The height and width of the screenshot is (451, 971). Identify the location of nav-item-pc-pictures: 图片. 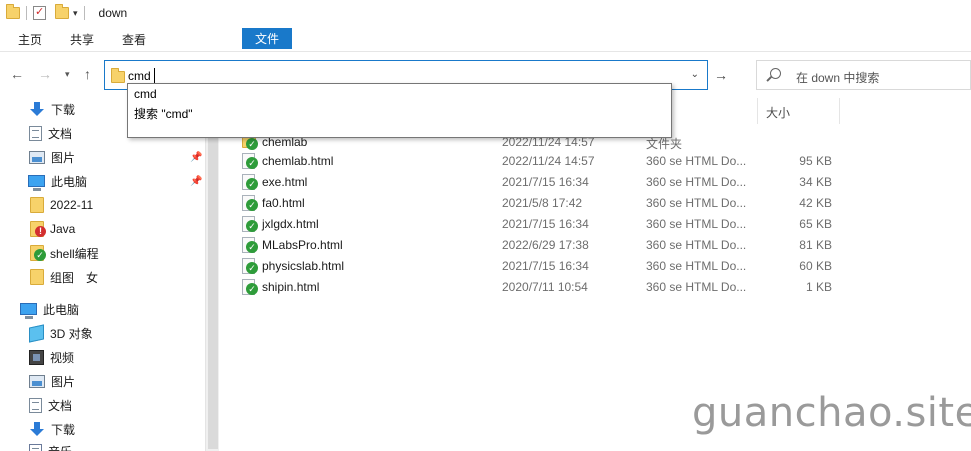
(52, 381).